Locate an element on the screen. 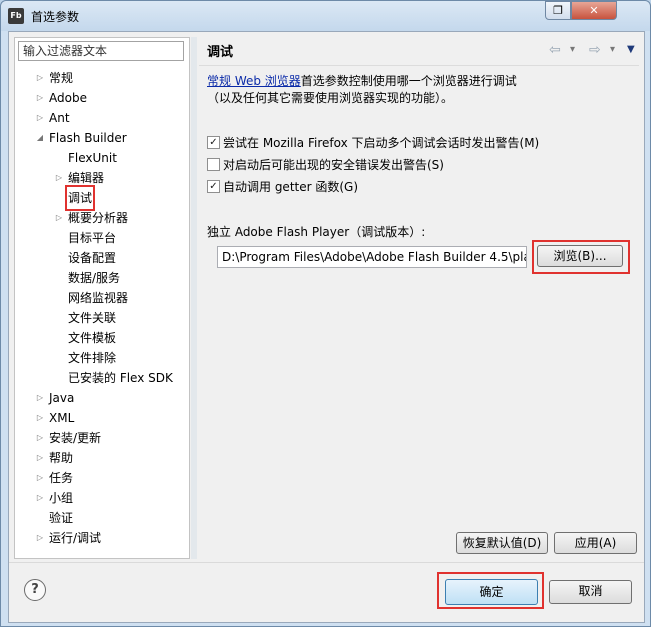  tree-item: ▷ 编辑器 is located at coordinates (100, 178).